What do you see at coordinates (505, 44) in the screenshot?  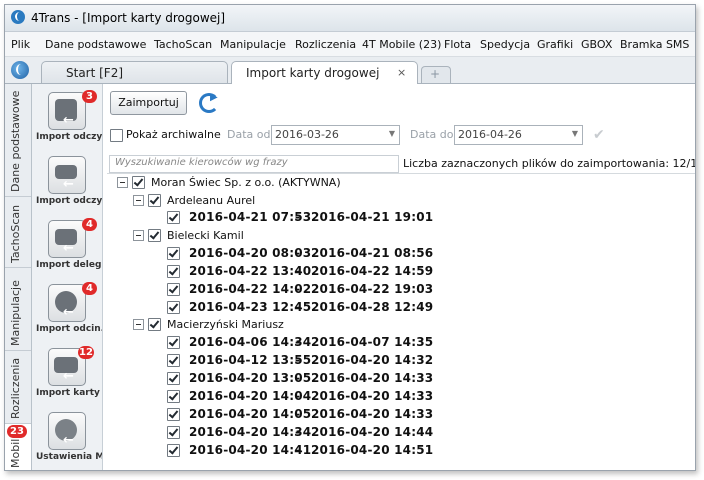 I see `menu-spedycja: Spedycja` at bounding box center [505, 44].